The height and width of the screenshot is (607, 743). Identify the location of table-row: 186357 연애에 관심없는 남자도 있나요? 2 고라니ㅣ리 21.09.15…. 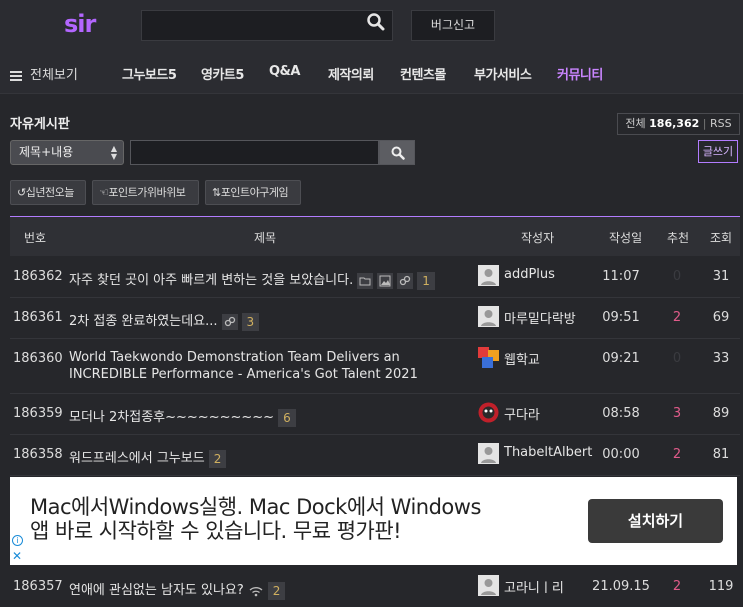
(375, 587).